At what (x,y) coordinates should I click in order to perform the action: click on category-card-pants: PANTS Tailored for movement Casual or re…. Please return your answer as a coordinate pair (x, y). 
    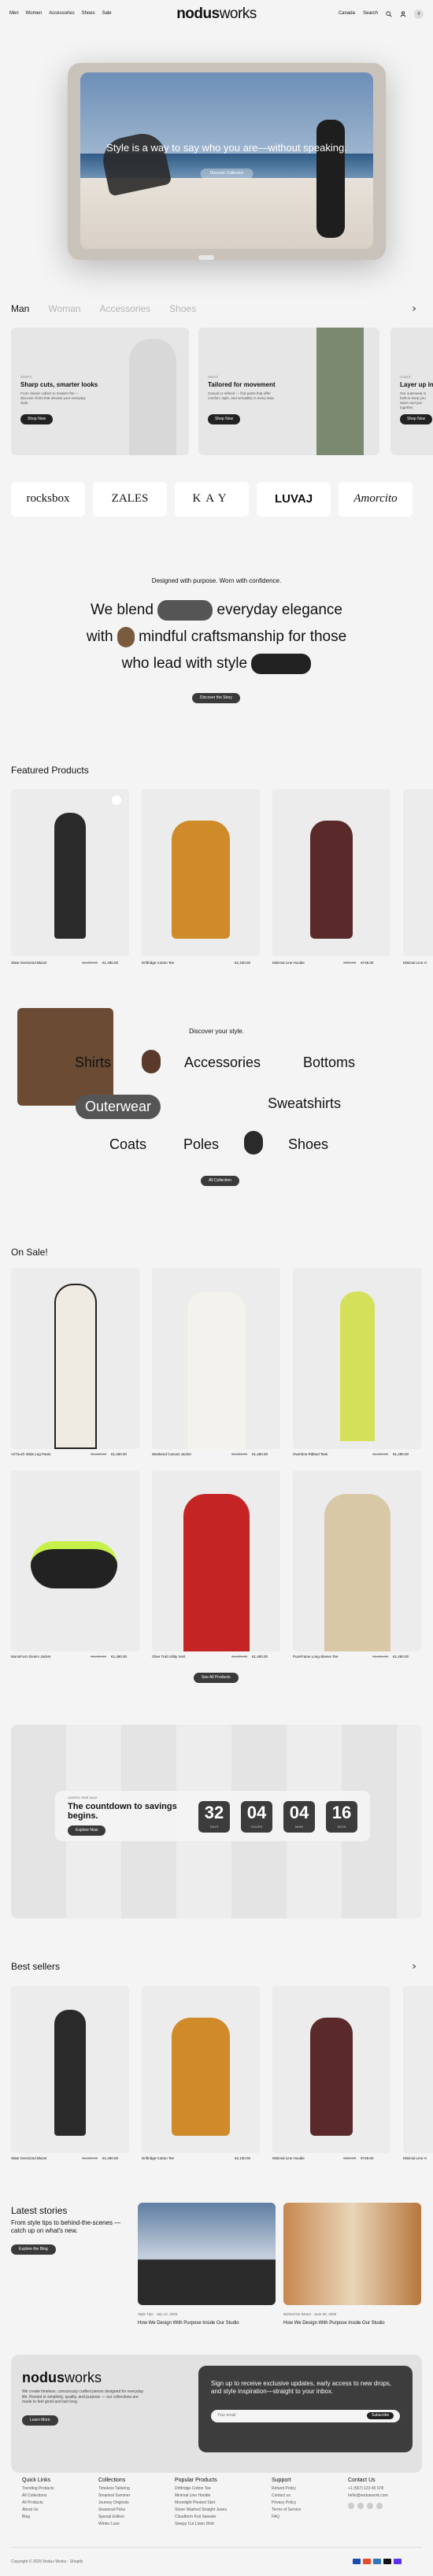
    Looking at the image, I should click on (288, 391).